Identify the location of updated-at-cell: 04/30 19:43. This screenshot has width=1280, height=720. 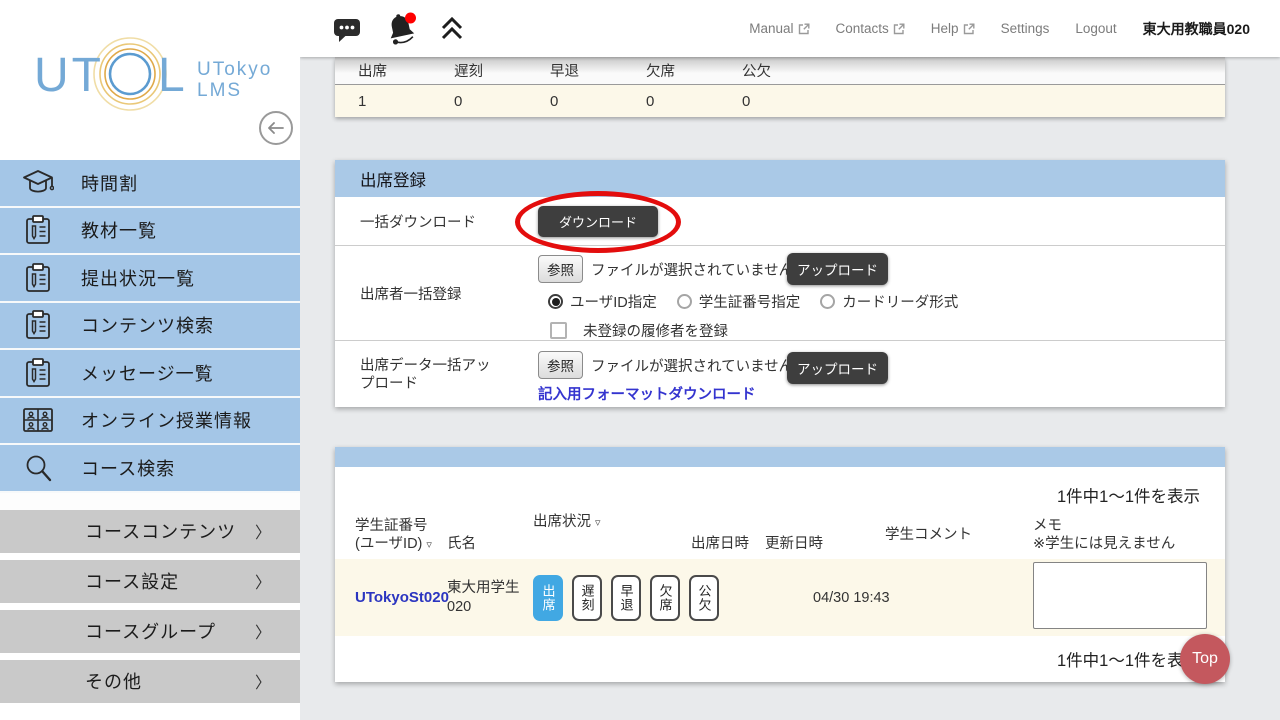
(851, 597).